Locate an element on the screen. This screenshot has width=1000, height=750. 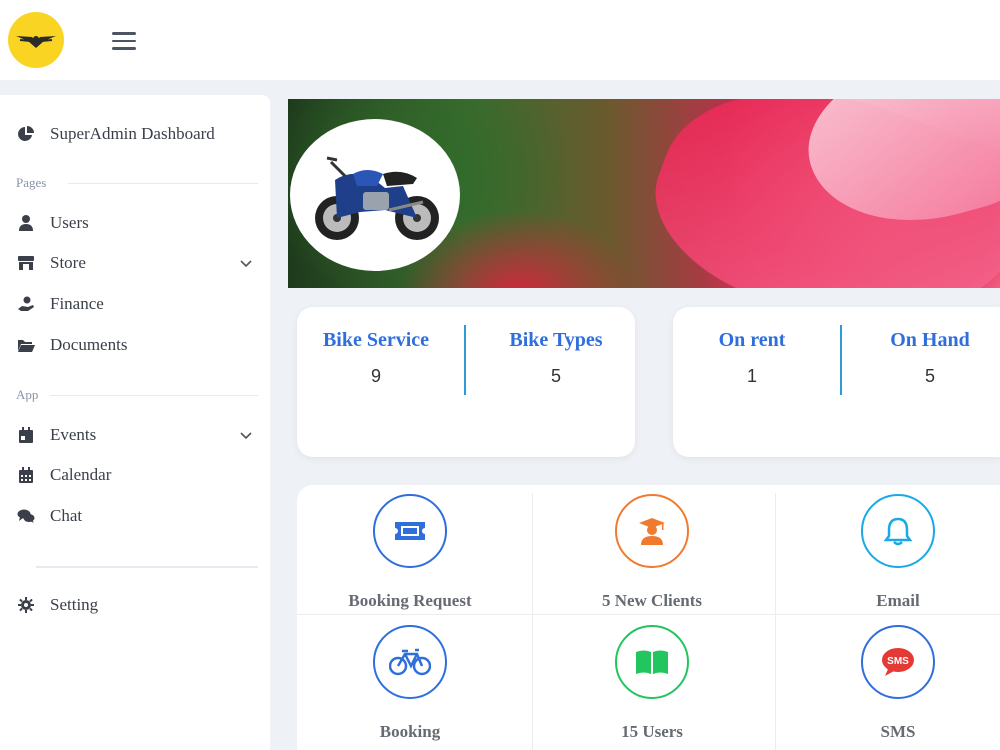
motorcycle-icon is located at coordinates (377, 198).